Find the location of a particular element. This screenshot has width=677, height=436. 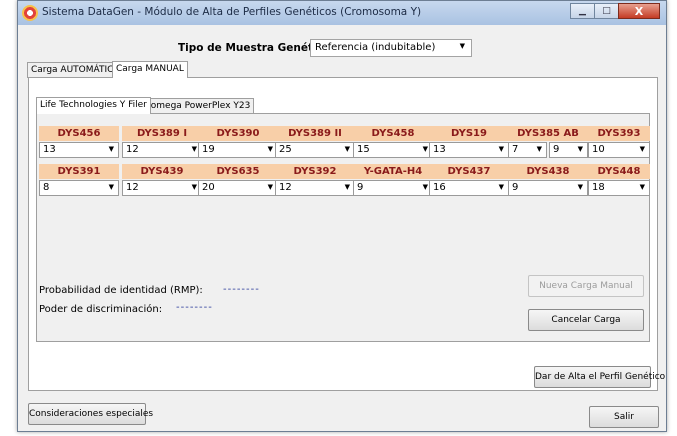

exit-button: Salir is located at coordinates (624, 417).